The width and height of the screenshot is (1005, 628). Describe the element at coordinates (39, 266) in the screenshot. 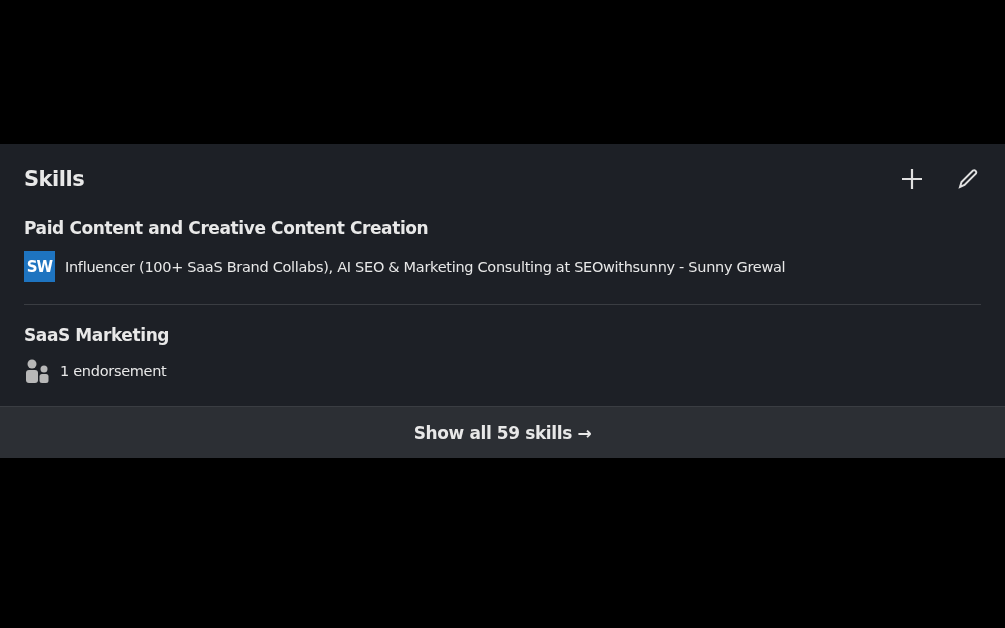

I see `company-logo: SW` at that location.